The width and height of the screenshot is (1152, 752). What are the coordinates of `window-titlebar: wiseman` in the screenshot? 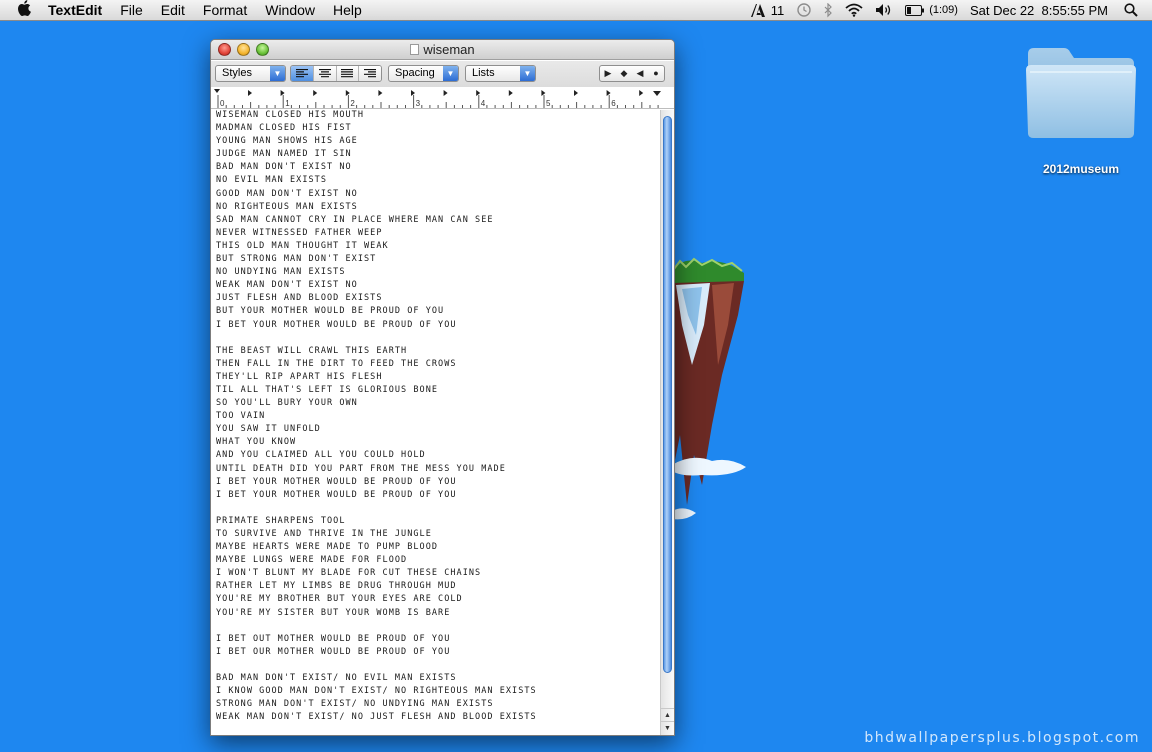 It's located at (442, 50).